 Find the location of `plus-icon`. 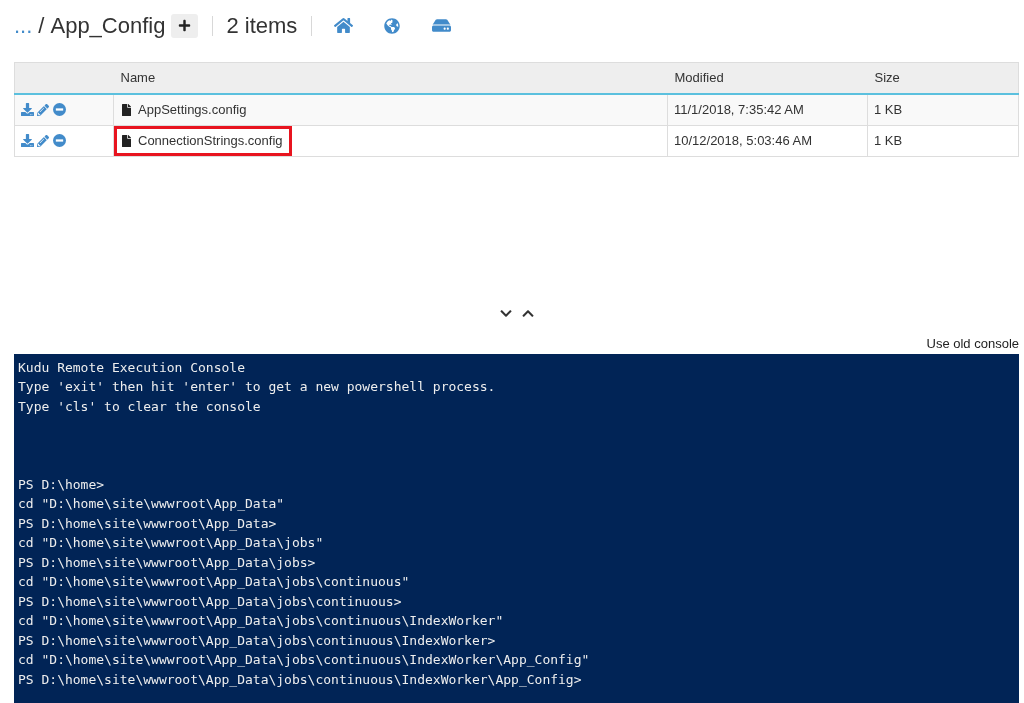

plus-icon is located at coordinates (185, 25).